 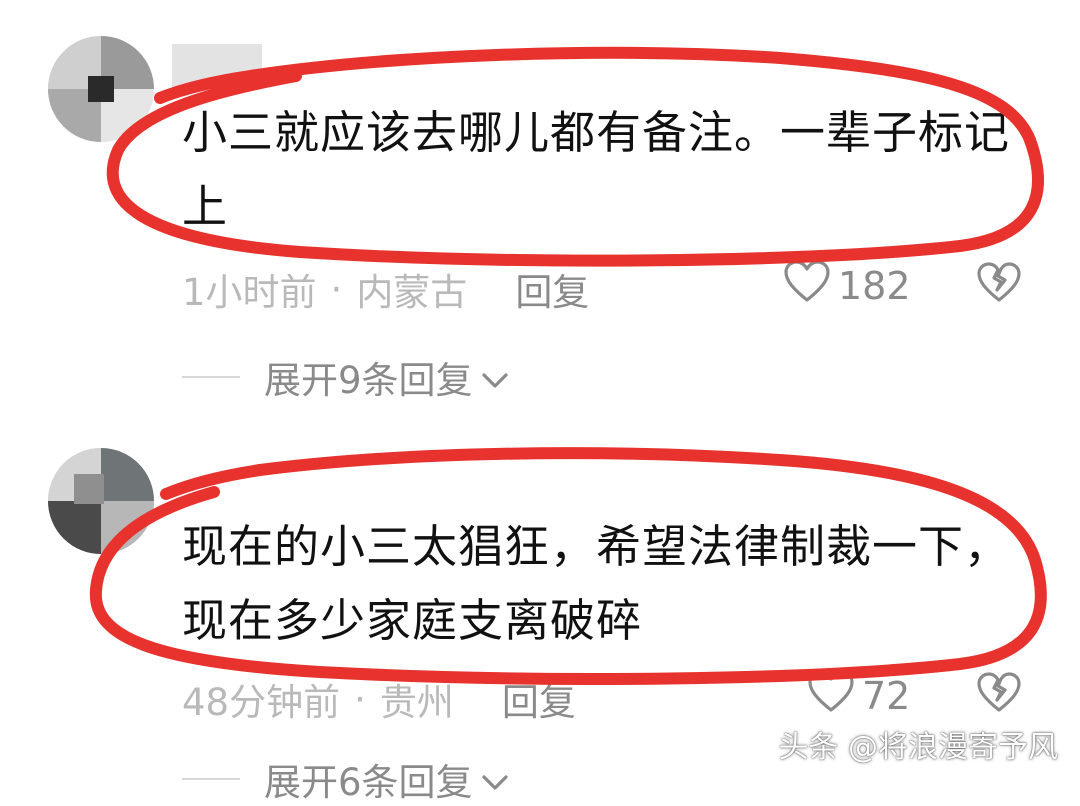 I want to click on username-blurred, so click(x=217, y=66).